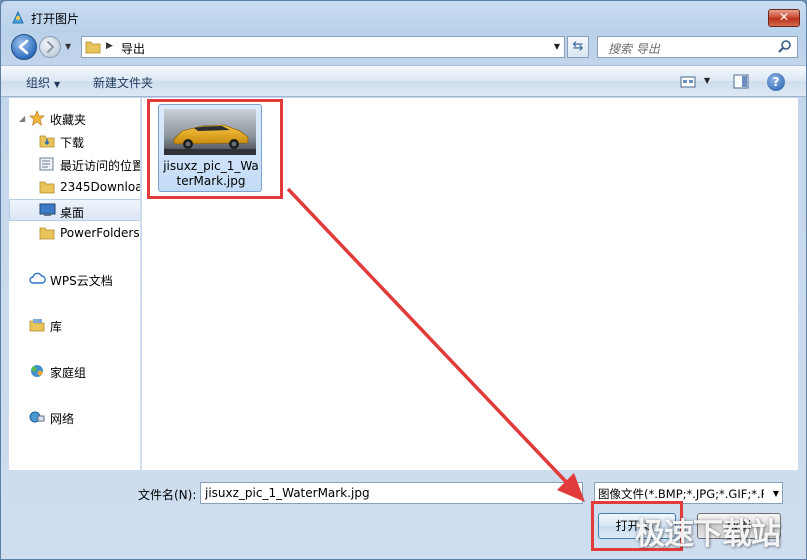 The width and height of the screenshot is (807, 560). I want to click on sidebar-item-favorites: ◢ 收藏夹, so click(74, 118).